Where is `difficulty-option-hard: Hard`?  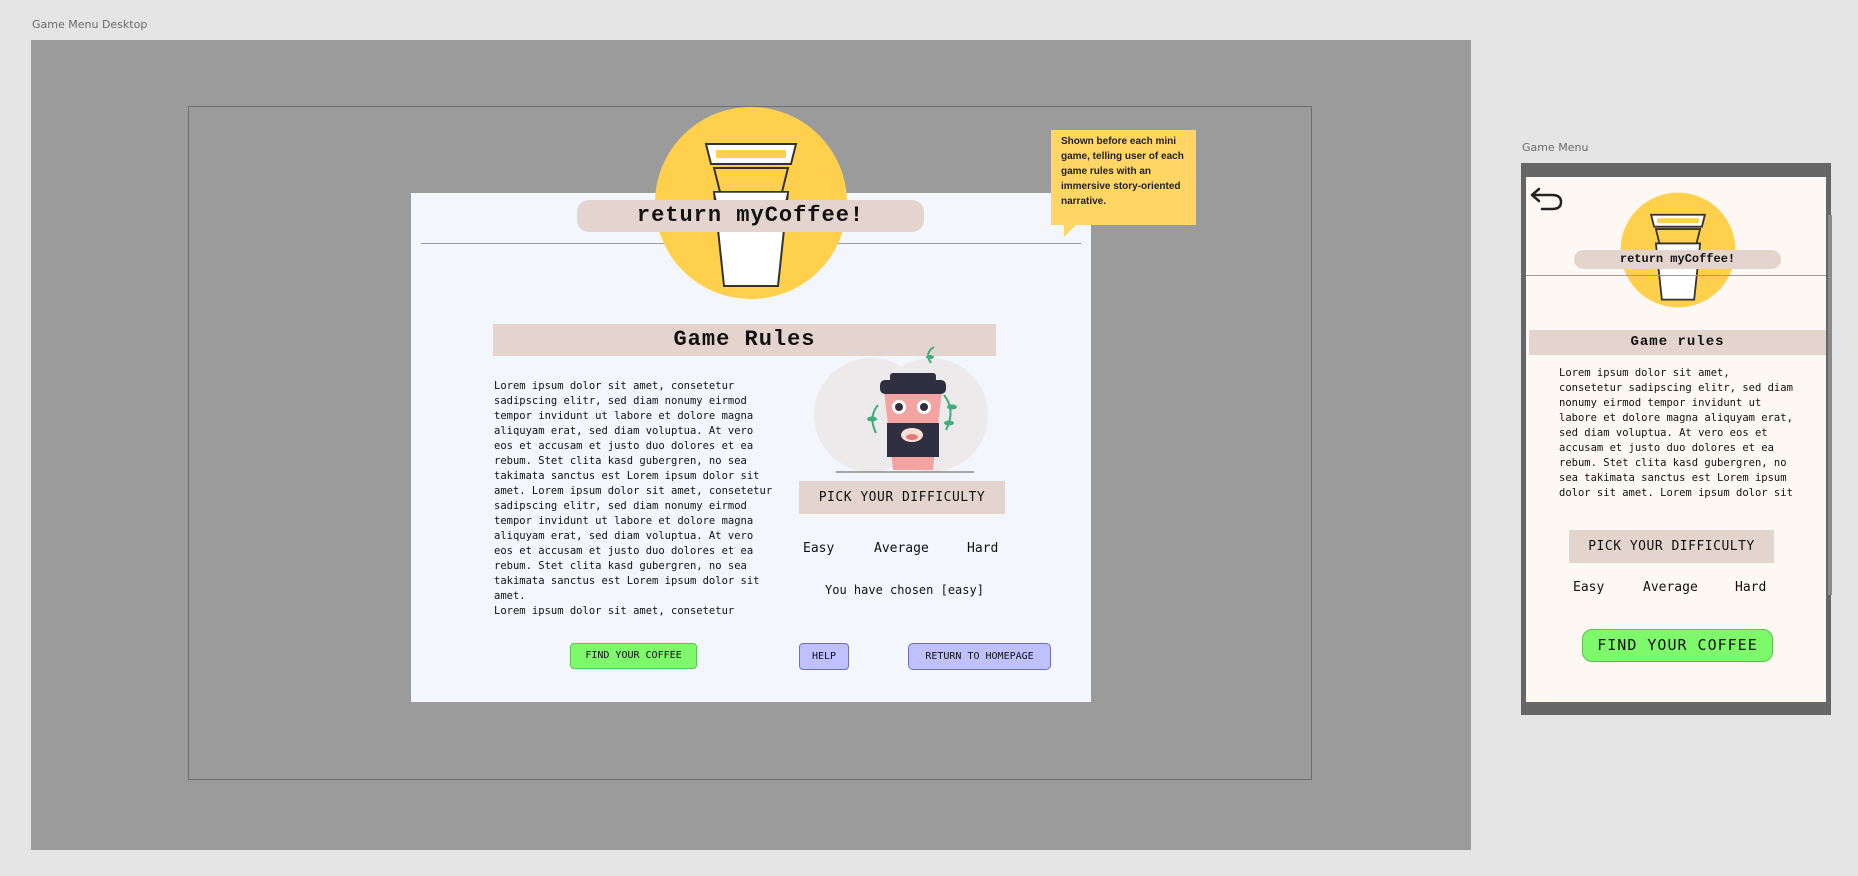
difficulty-option-hard: Hard is located at coordinates (982, 548).